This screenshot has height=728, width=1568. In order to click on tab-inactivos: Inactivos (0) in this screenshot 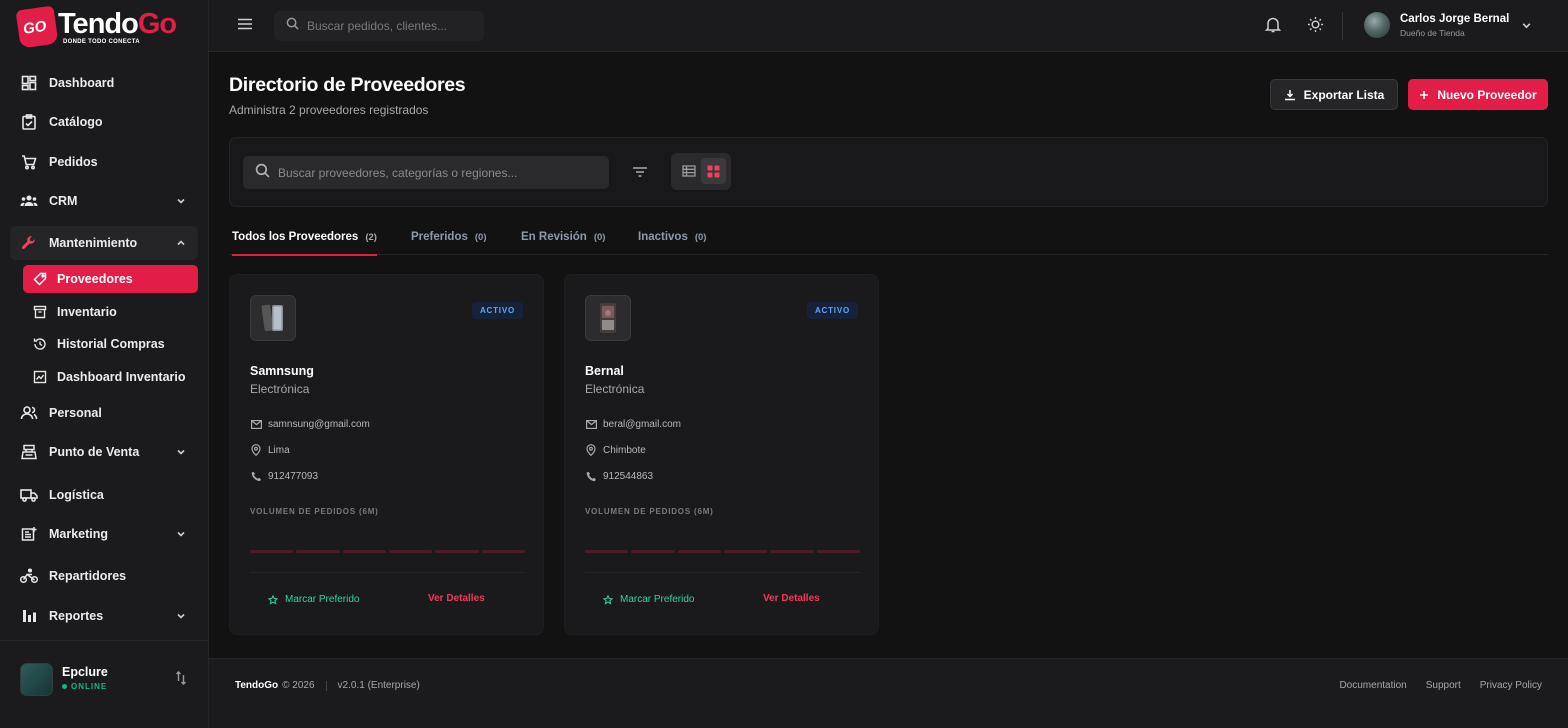, I will do `click(672, 237)`.